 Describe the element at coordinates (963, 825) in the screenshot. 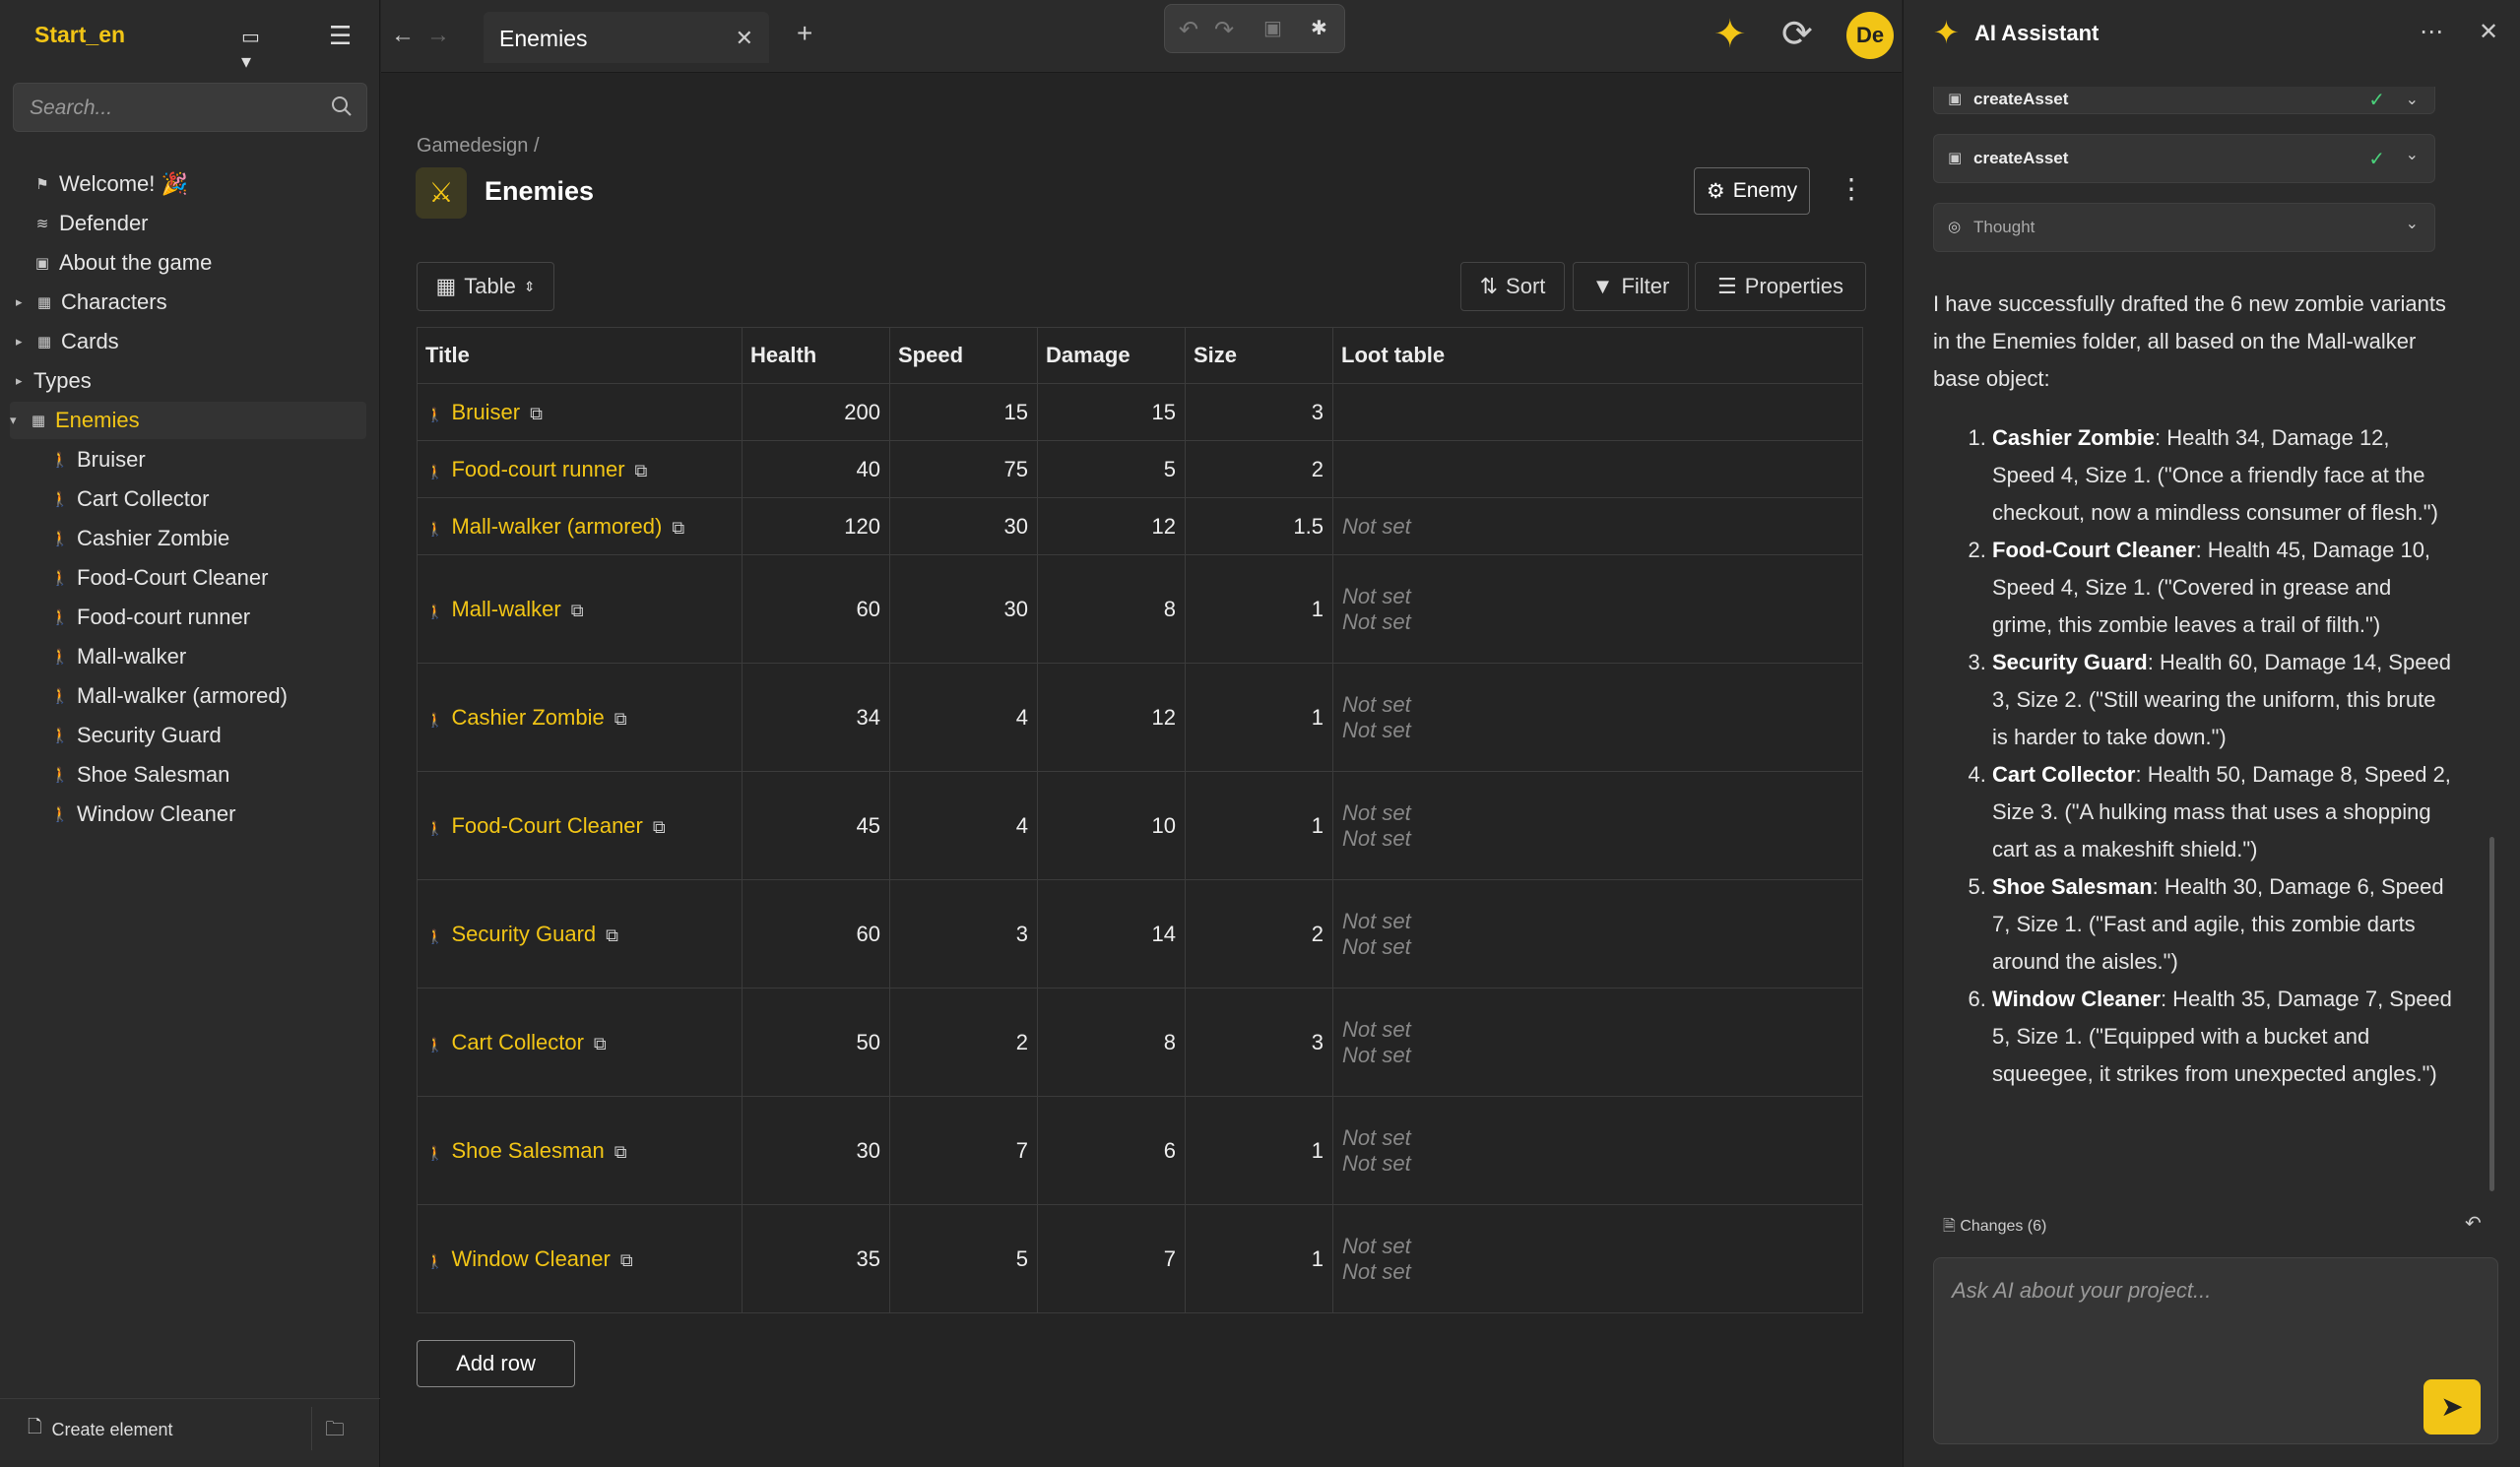

I see `speed-cell: 4` at that location.